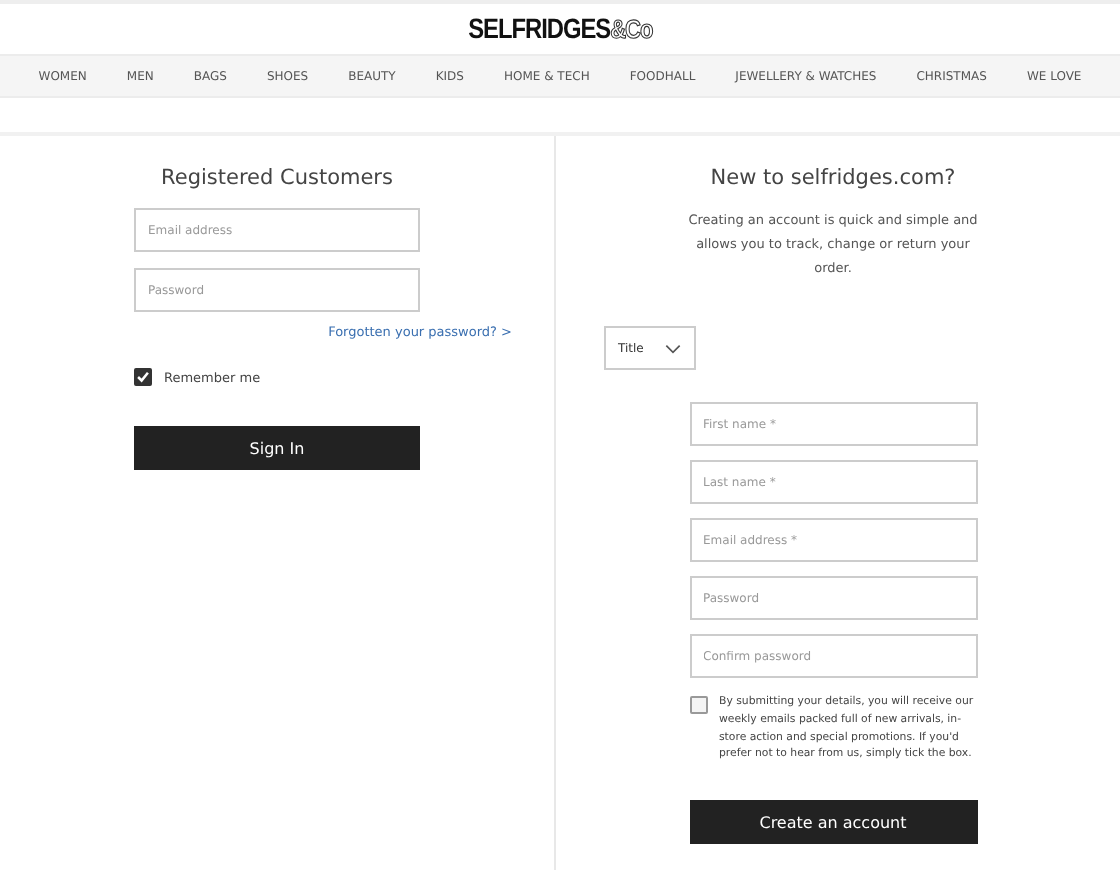 This screenshot has height=870, width=1120. What do you see at coordinates (833, 822) in the screenshot?
I see `create-account-button: Create an account` at bounding box center [833, 822].